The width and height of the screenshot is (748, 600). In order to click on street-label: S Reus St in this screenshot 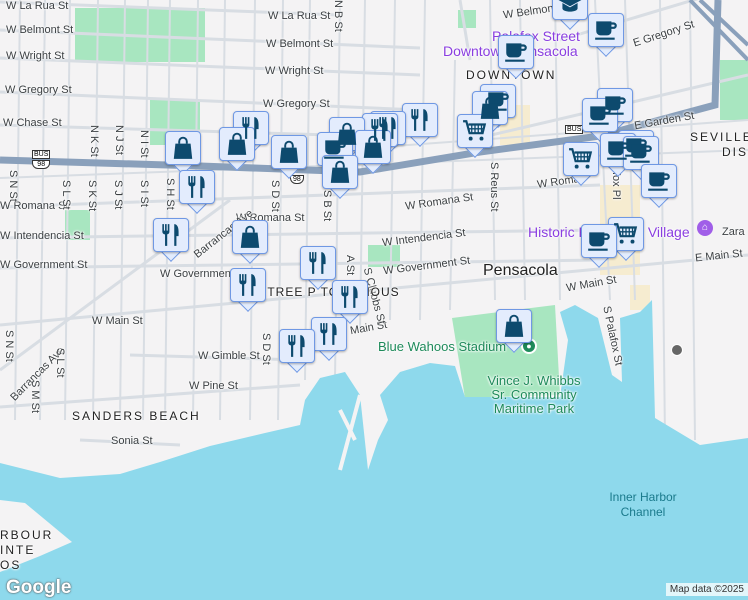, I will do `click(494, 187)`.